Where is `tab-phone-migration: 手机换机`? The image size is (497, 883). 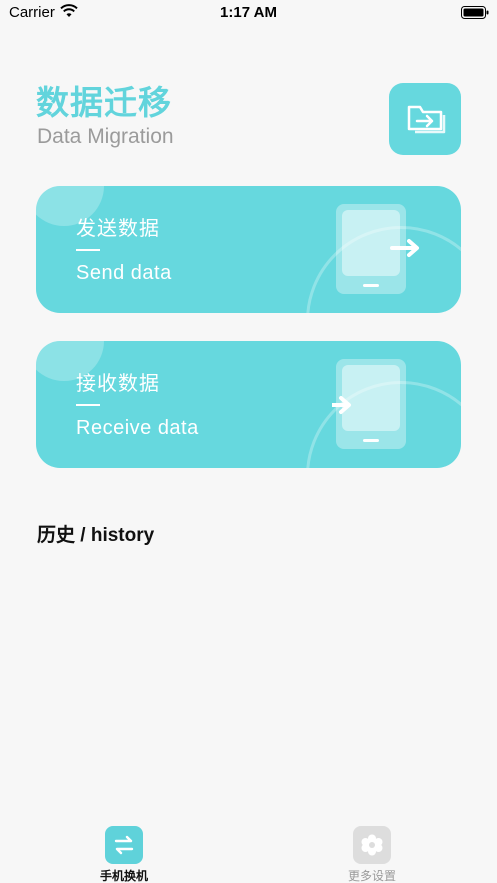 tab-phone-migration: 手机换机 is located at coordinates (124, 854).